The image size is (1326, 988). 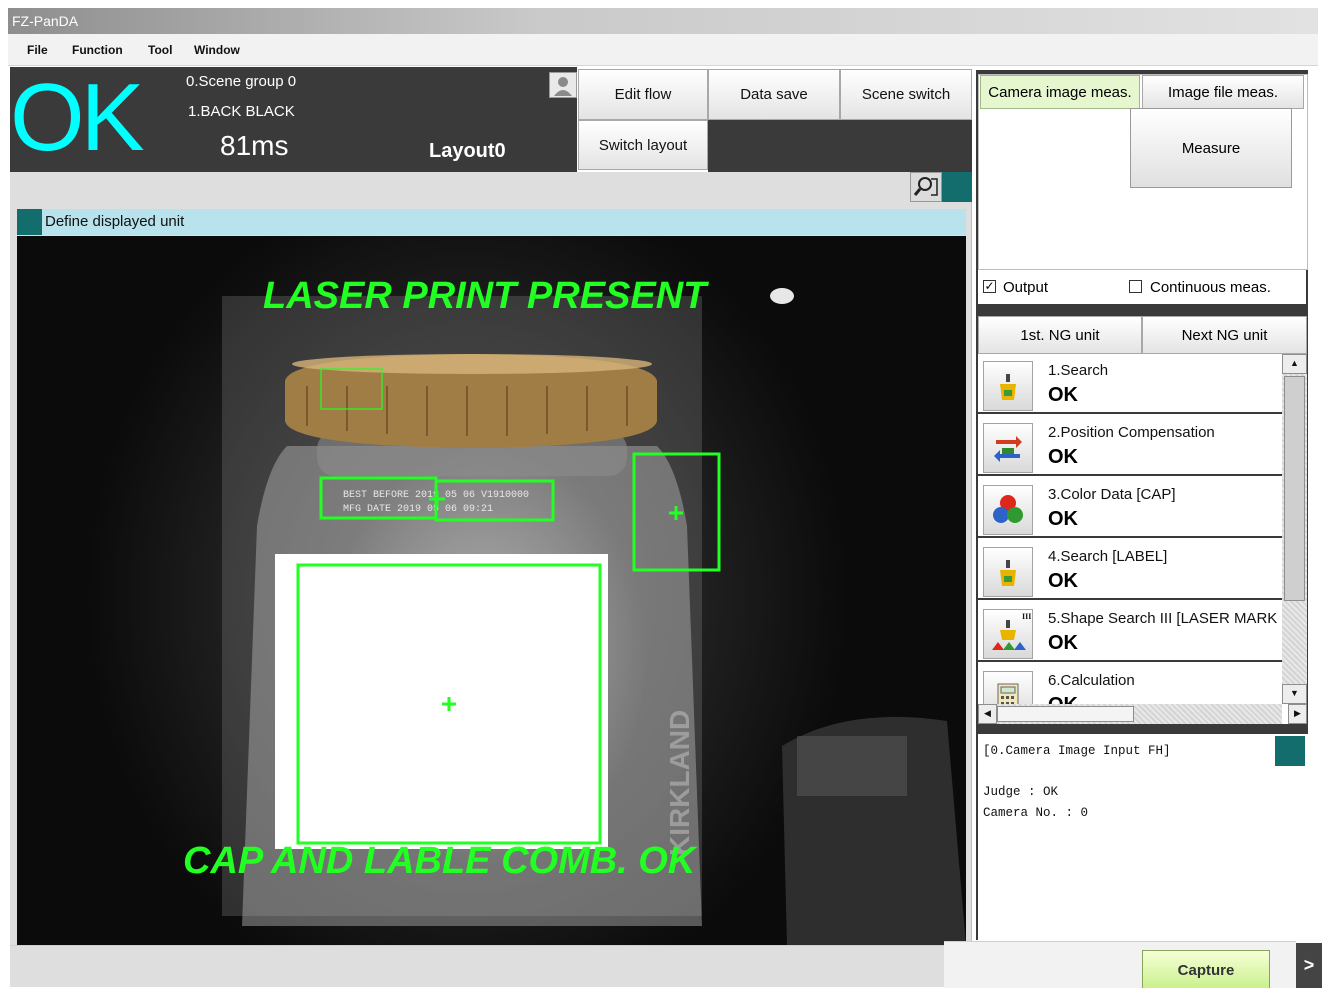 What do you see at coordinates (1294, 364) in the screenshot?
I see `scroll-up-icon: ▲` at bounding box center [1294, 364].